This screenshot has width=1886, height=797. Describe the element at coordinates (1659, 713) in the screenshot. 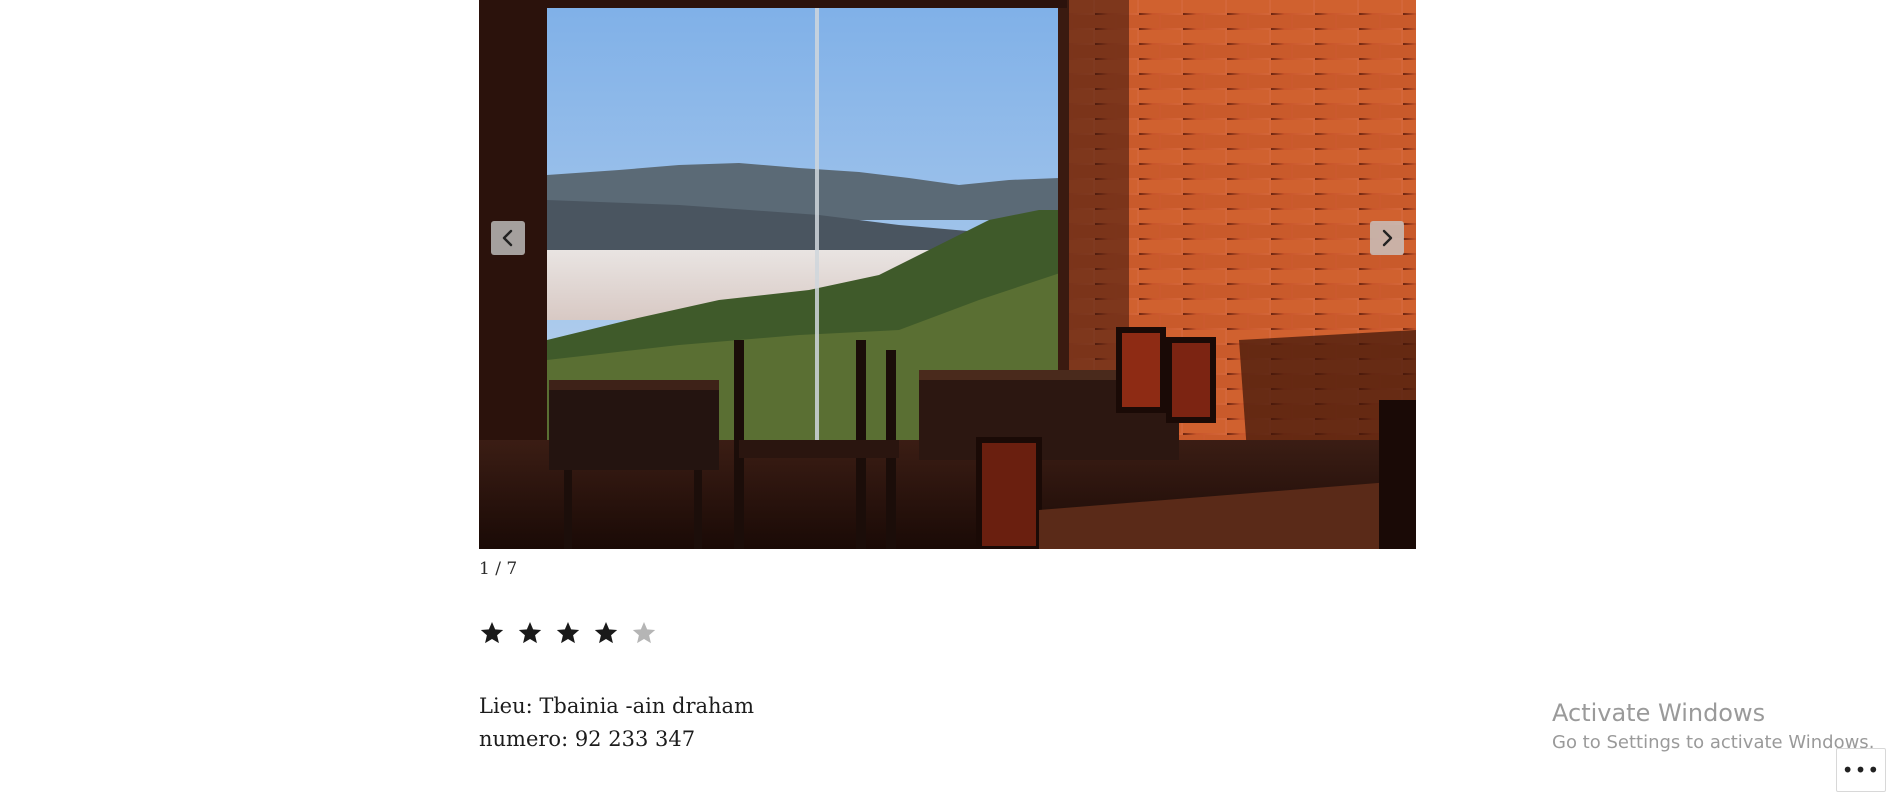

I see `watermark-title: Activate Windows` at that location.